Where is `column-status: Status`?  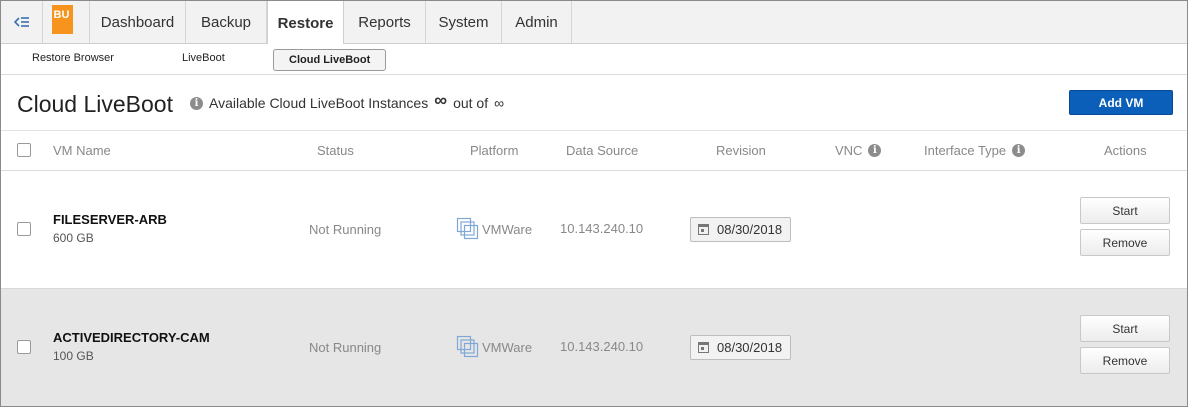 column-status: Status is located at coordinates (335, 150).